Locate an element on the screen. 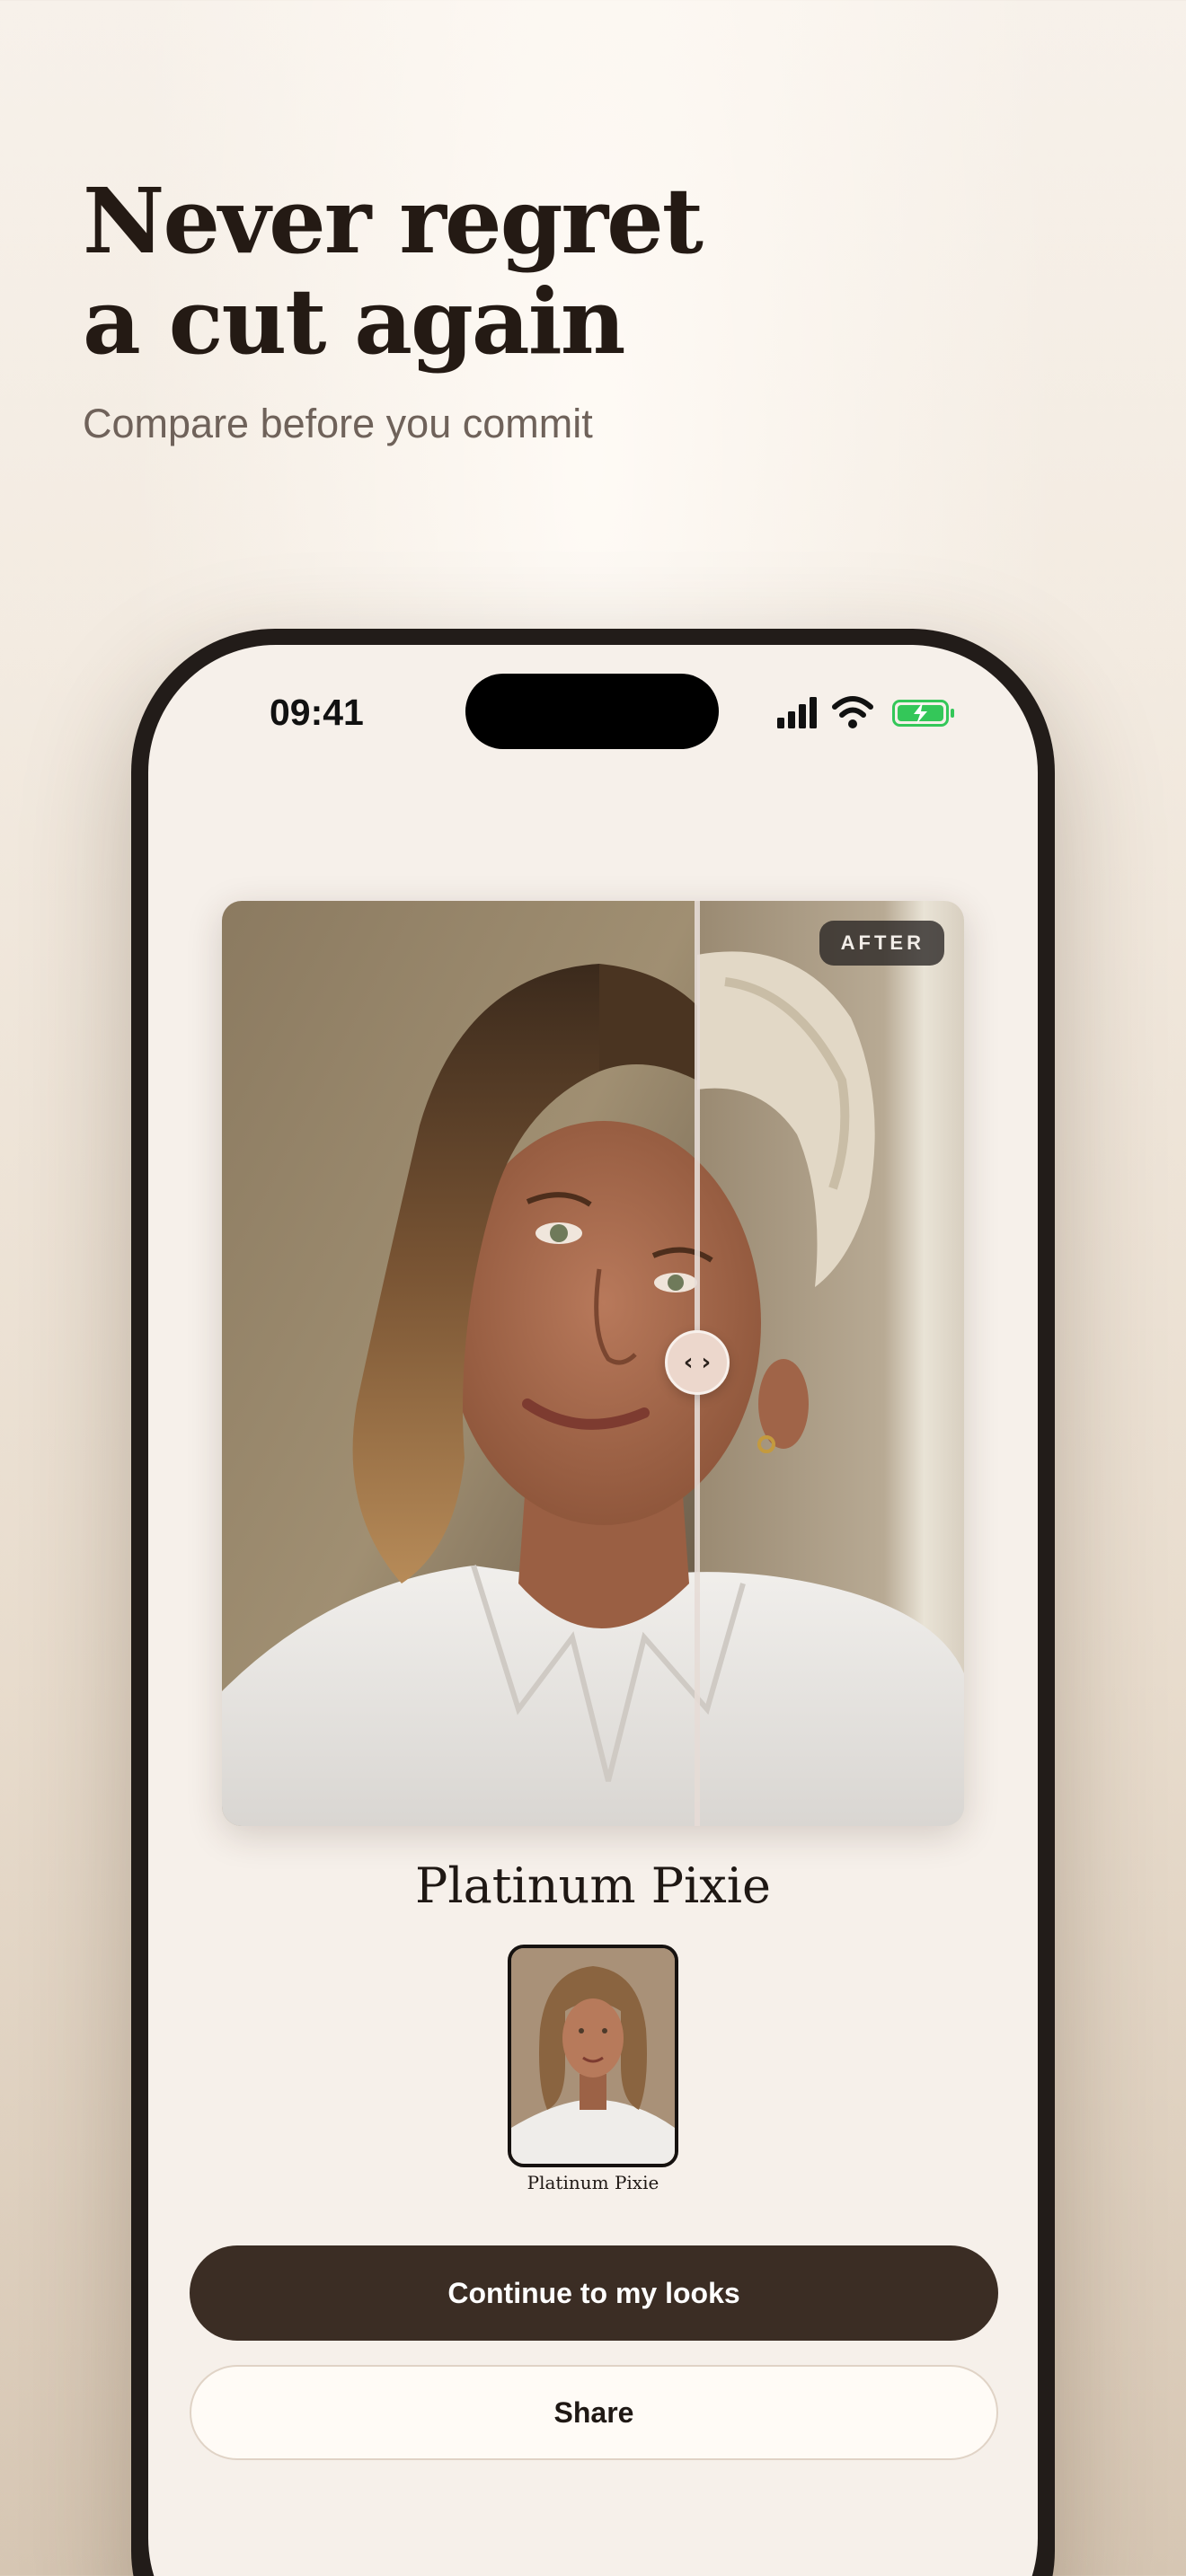  wifi-icon is located at coordinates (852, 712).